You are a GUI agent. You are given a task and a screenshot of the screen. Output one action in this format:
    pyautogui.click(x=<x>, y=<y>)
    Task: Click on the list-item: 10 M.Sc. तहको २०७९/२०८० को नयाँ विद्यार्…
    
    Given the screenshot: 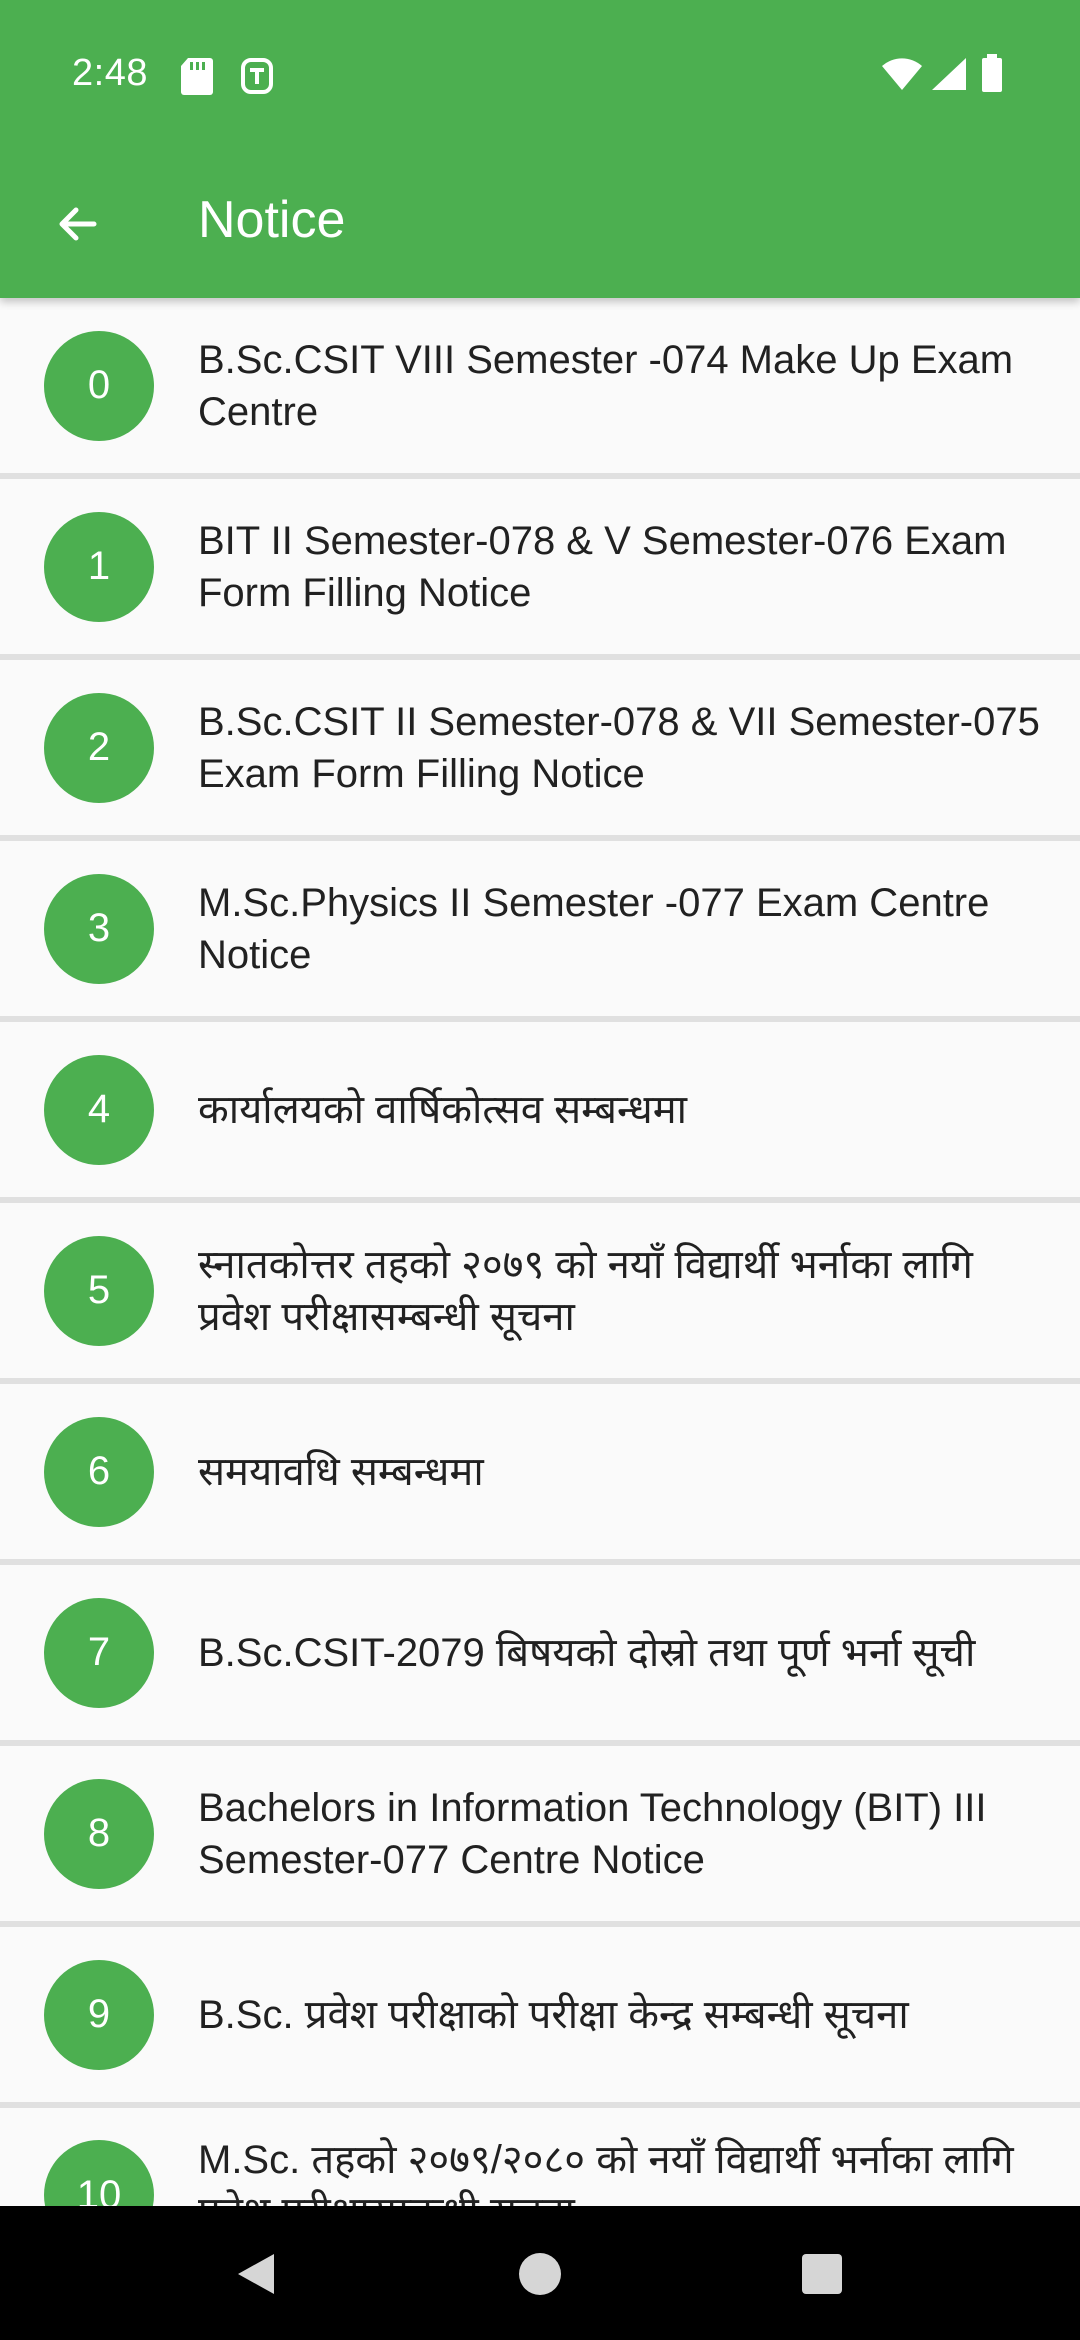 What is the action you would take?
    pyautogui.click(x=540, y=2157)
    